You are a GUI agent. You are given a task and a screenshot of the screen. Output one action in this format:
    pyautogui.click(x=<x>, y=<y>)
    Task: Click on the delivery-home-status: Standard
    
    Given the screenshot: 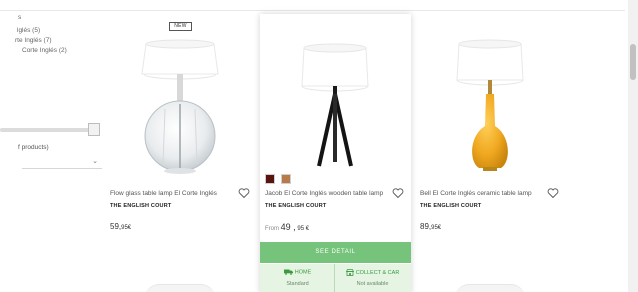 What is the action you would take?
    pyautogui.click(x=297, y=284)
    